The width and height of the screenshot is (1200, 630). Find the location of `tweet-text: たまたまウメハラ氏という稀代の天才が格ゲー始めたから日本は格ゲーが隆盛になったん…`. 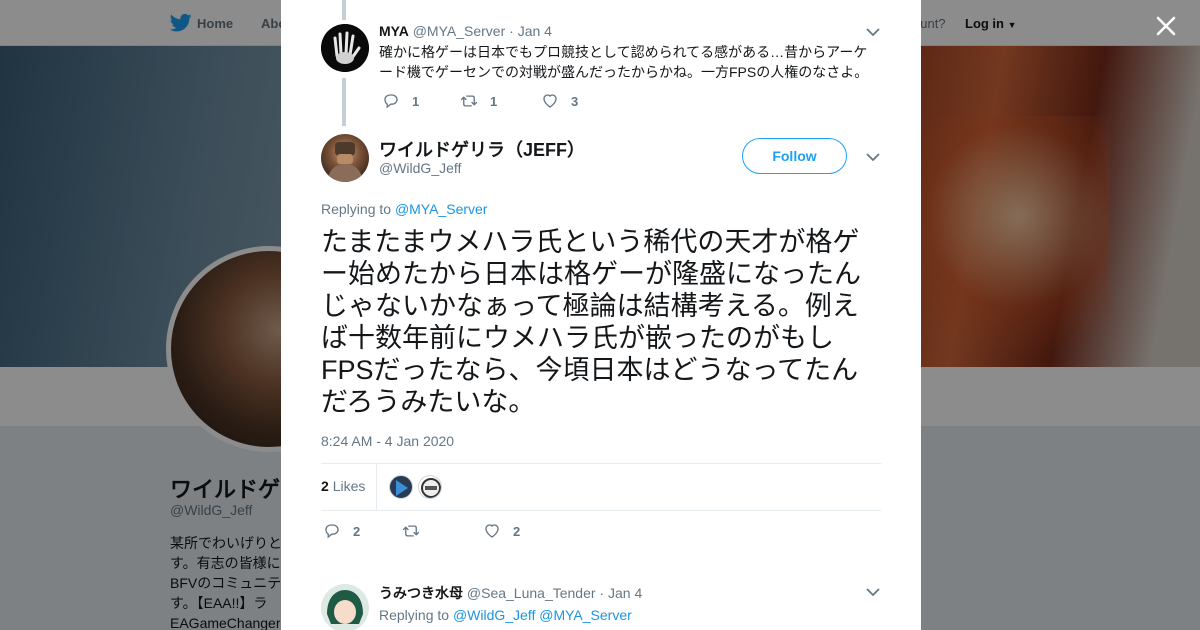

tweet-text: たまたまウメハラ氏という稀代の天才が格ゲー始めたから日本は格ゲーが隆盛になったん… is located at coordinates (591, 322).